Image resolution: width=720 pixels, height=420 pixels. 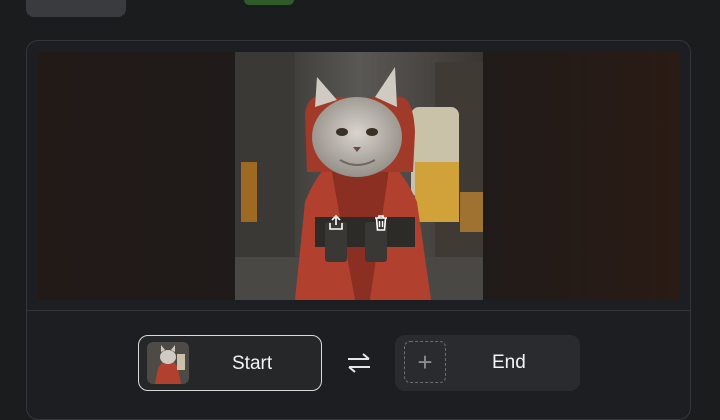 What do you see at coordinates (381, 223) in the screenshot?
I see `trash-icon` at bounding box center [381, 223].